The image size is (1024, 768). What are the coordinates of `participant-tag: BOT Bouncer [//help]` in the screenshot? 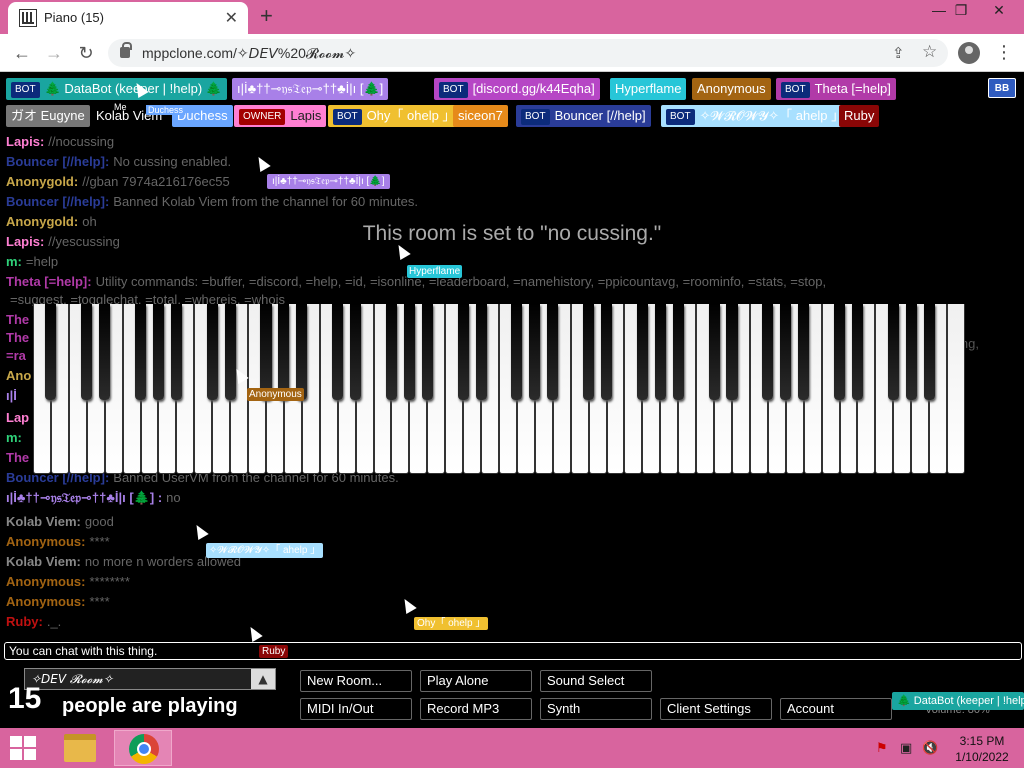 It's located at (583, 116).